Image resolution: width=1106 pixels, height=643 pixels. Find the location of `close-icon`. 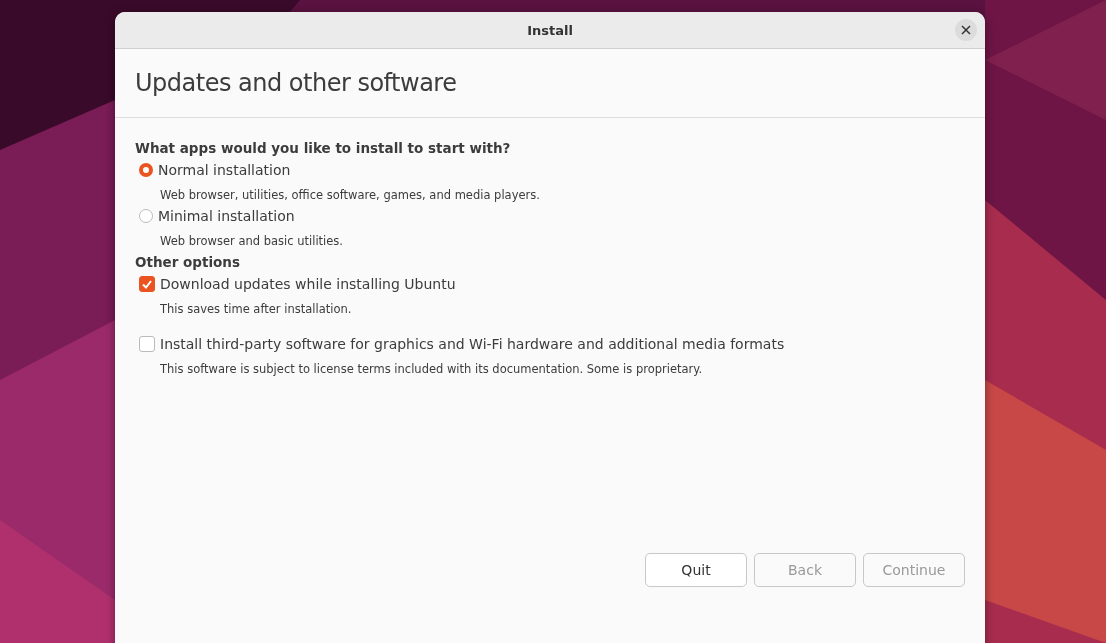

close-icon is located at coordinates (966, 30).